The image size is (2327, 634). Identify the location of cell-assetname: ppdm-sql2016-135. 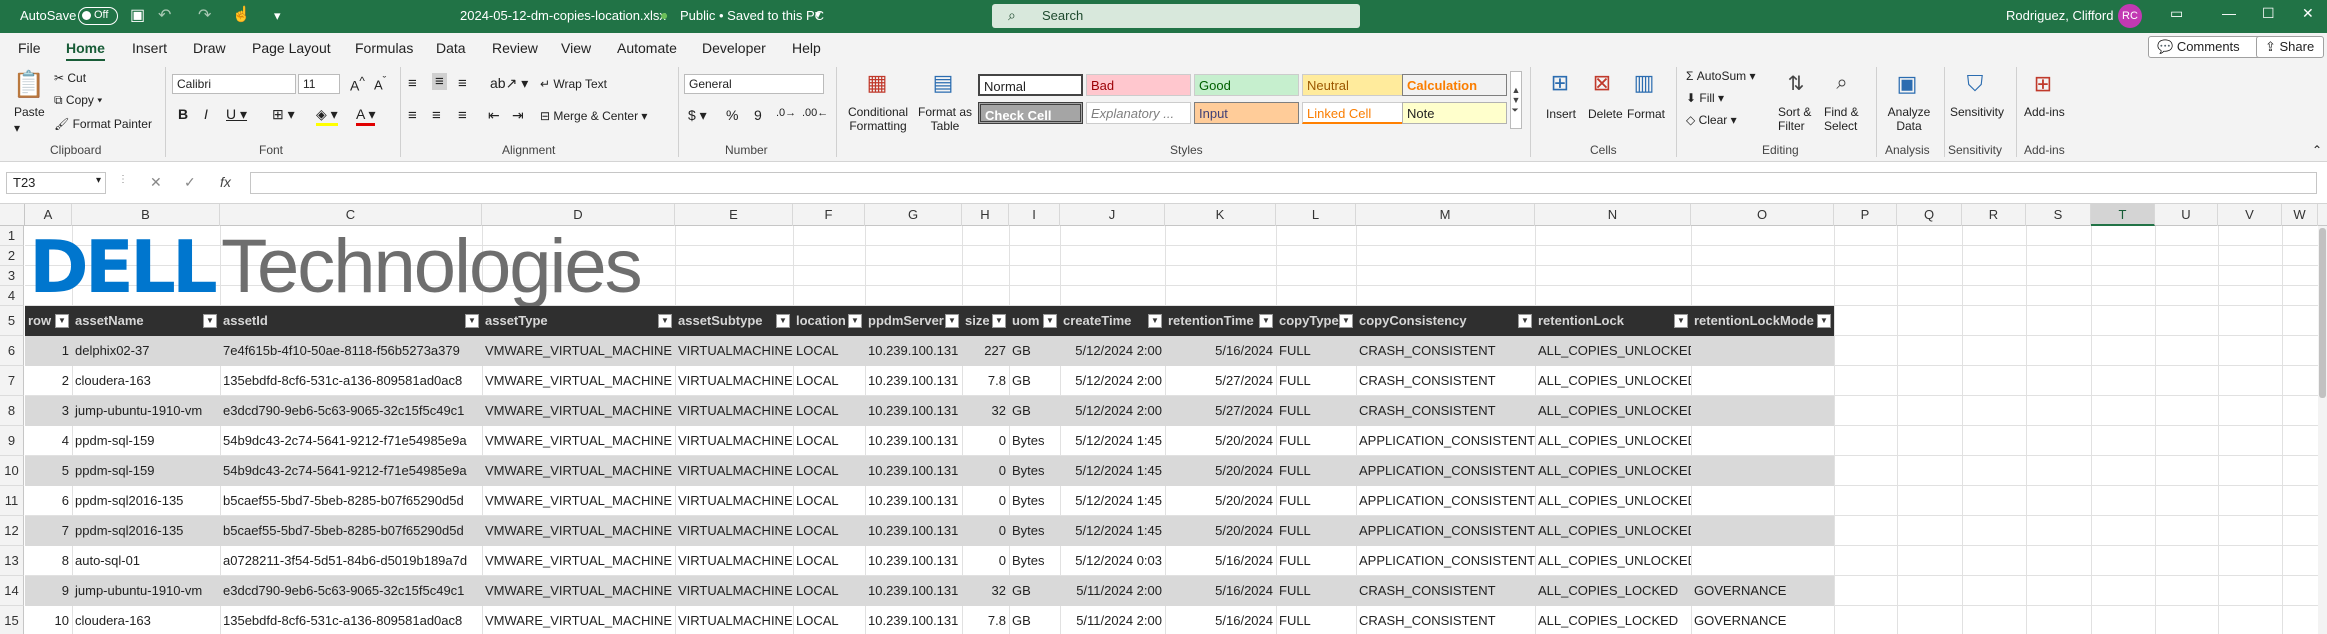
(146, 501).